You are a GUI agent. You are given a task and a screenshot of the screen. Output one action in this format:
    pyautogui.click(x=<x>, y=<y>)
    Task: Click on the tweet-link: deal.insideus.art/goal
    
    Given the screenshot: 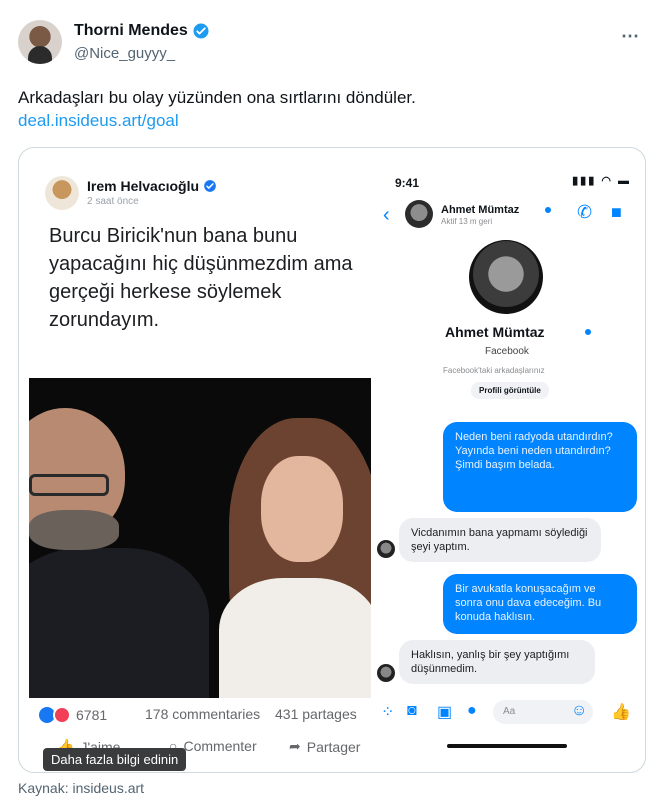 What is the action you would take?
    pyautogui.click(x=98, y=121)
    